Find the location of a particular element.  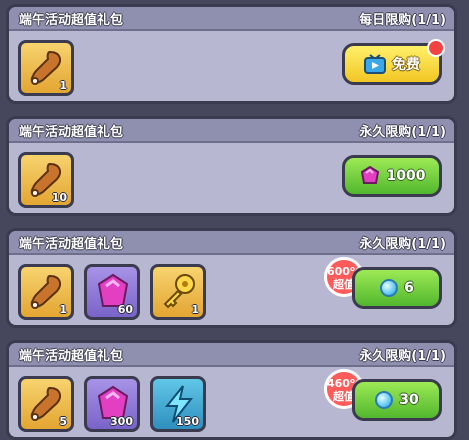

item-quantity: 150 is located at coordinates (187, 421).